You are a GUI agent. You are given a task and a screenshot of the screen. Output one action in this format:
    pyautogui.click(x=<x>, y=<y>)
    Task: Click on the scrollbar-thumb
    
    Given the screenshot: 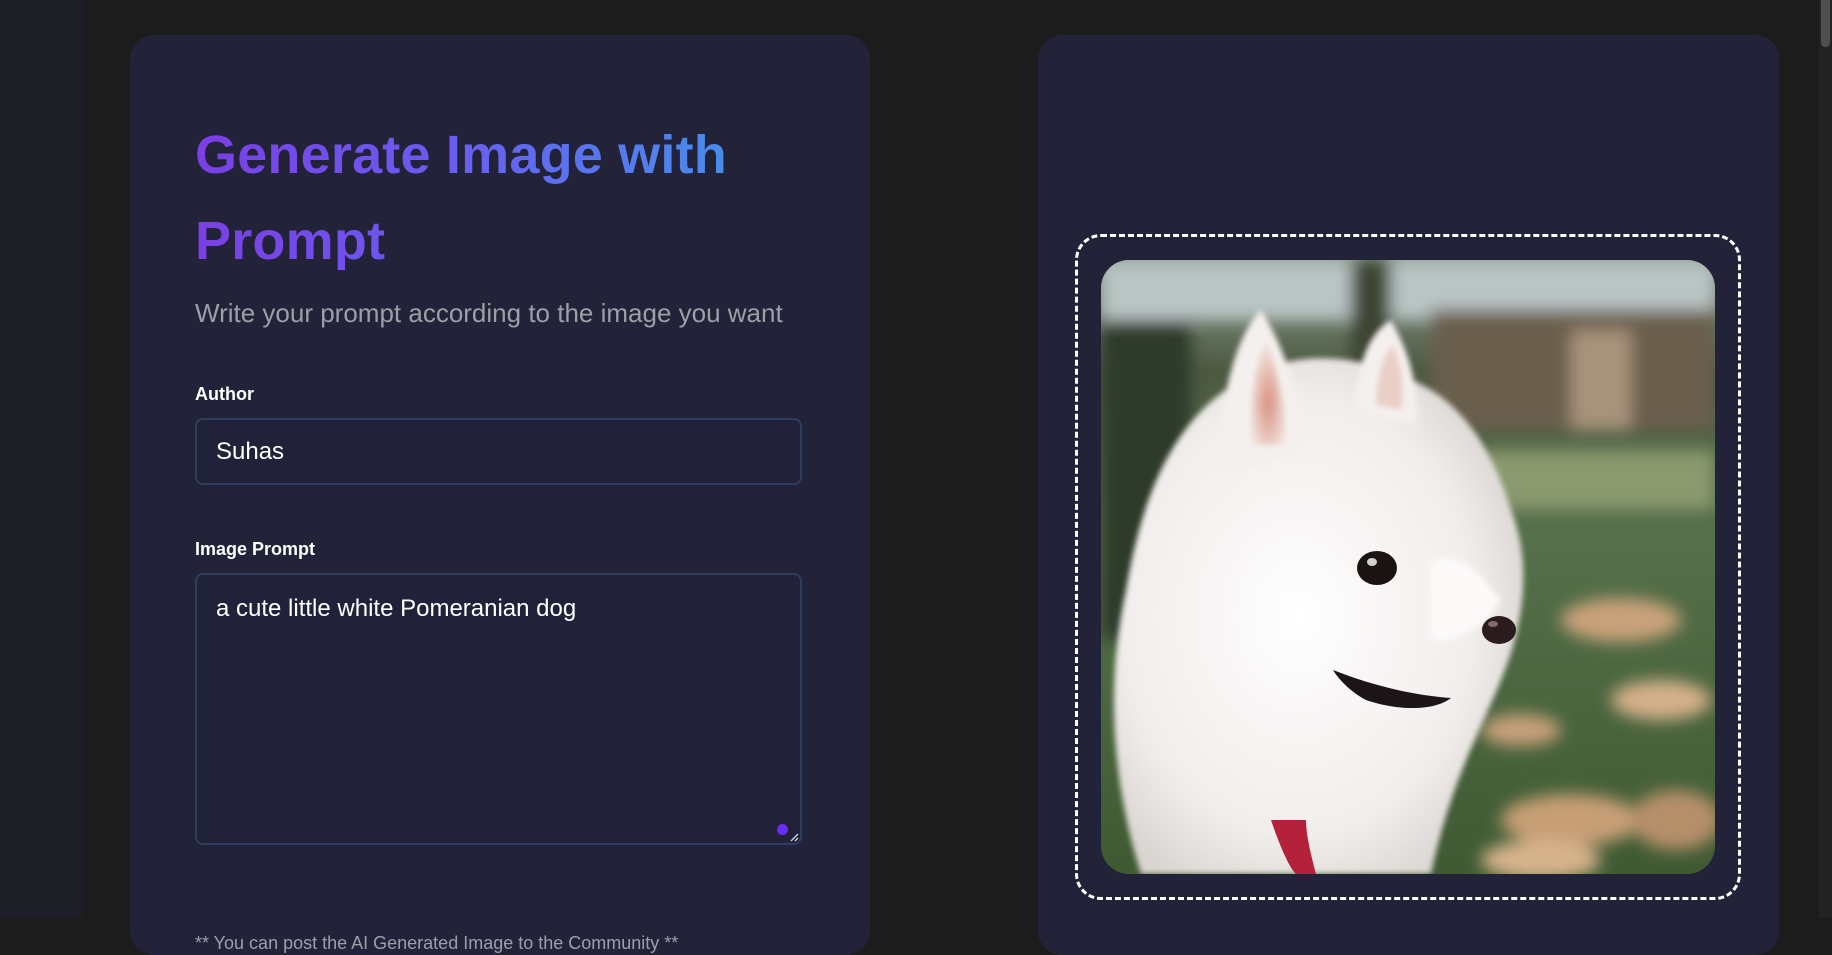 What is the action you would take?
    pyautogui.click(x=1825, y=23)
    